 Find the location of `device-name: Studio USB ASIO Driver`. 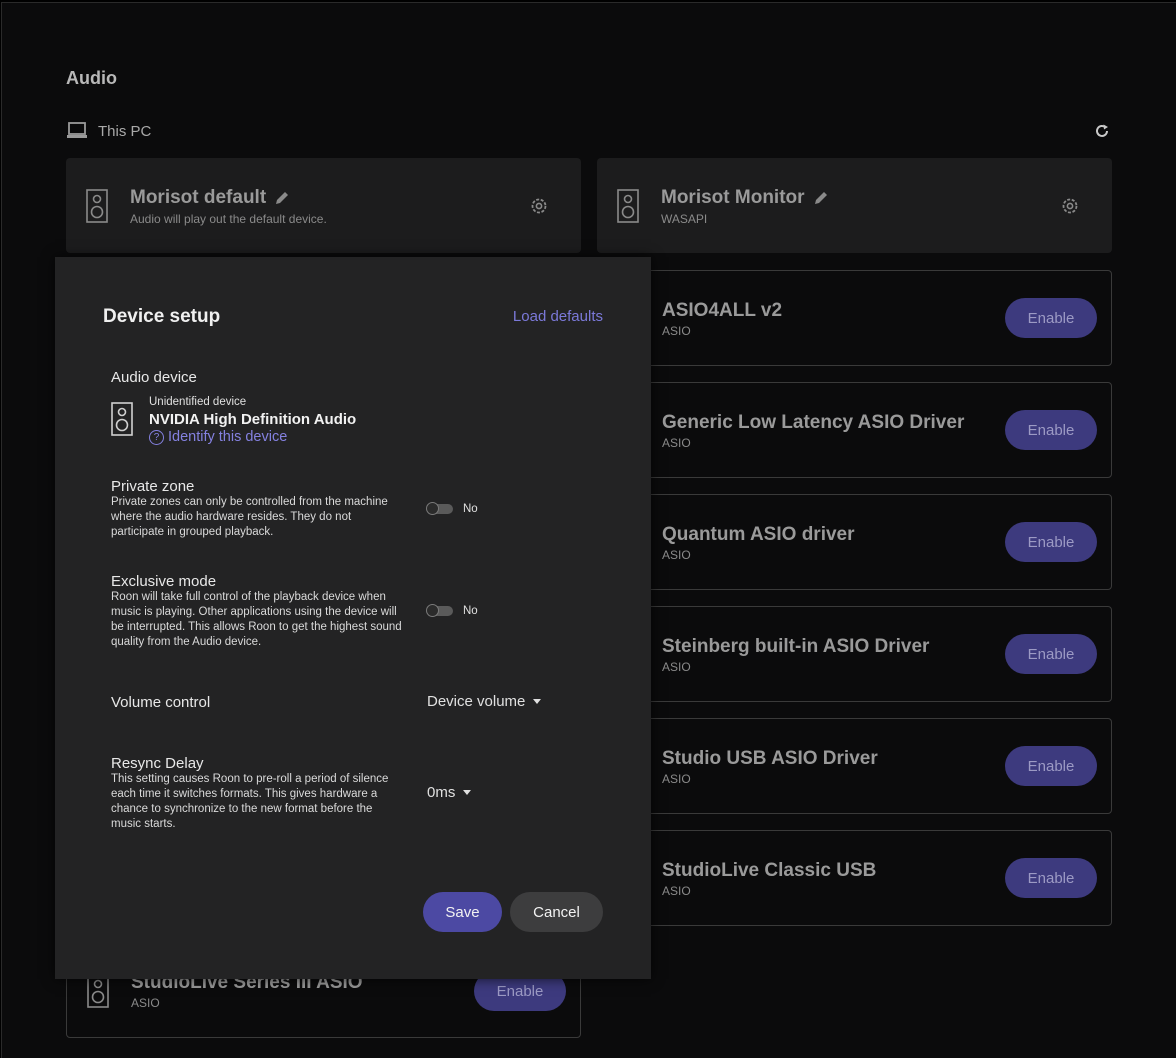

device-name: Studio USB ASIO Driver is located at coordinates (770, 758).